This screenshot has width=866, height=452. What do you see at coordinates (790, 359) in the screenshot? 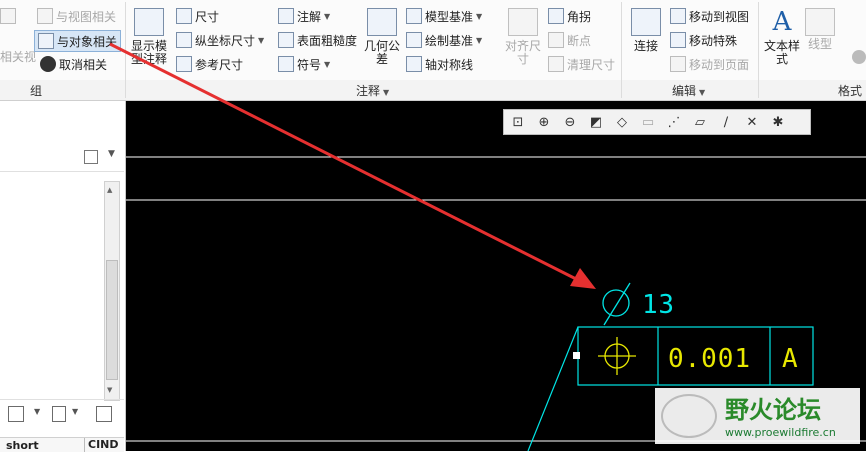
I see `datum-reference: A` at bounding box center [790, 359].